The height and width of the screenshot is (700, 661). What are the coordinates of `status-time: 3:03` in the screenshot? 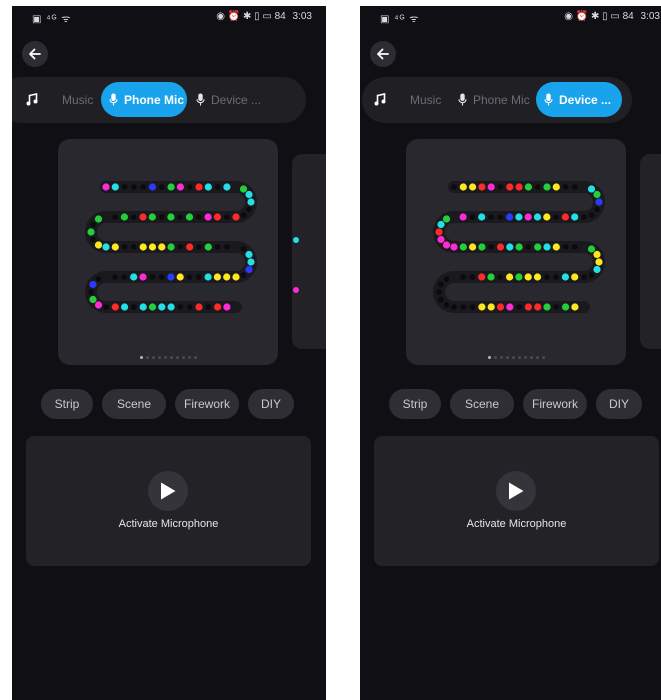 It's located at (650, 16).